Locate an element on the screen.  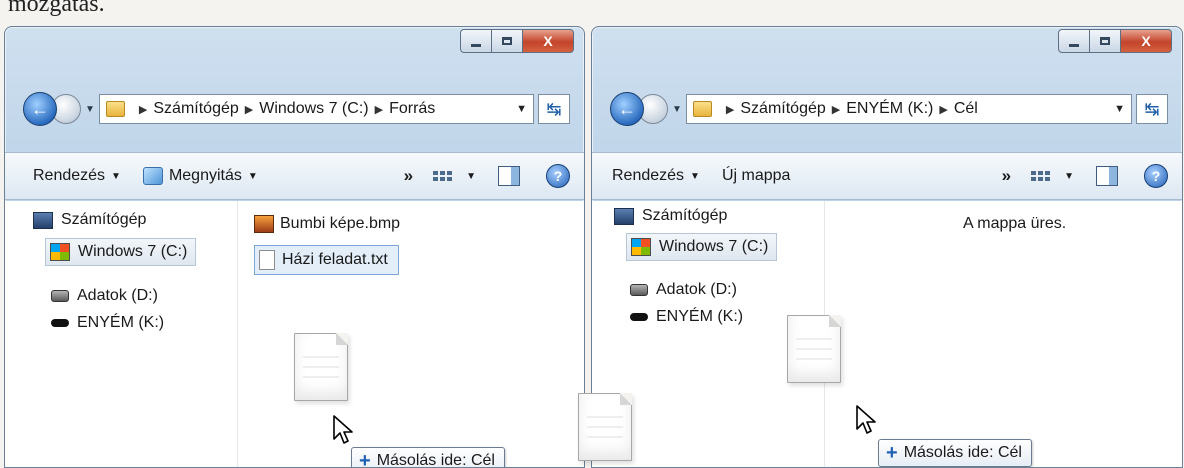
open-menu: Megnyitás ▼ is located at coordinates (200, 176).